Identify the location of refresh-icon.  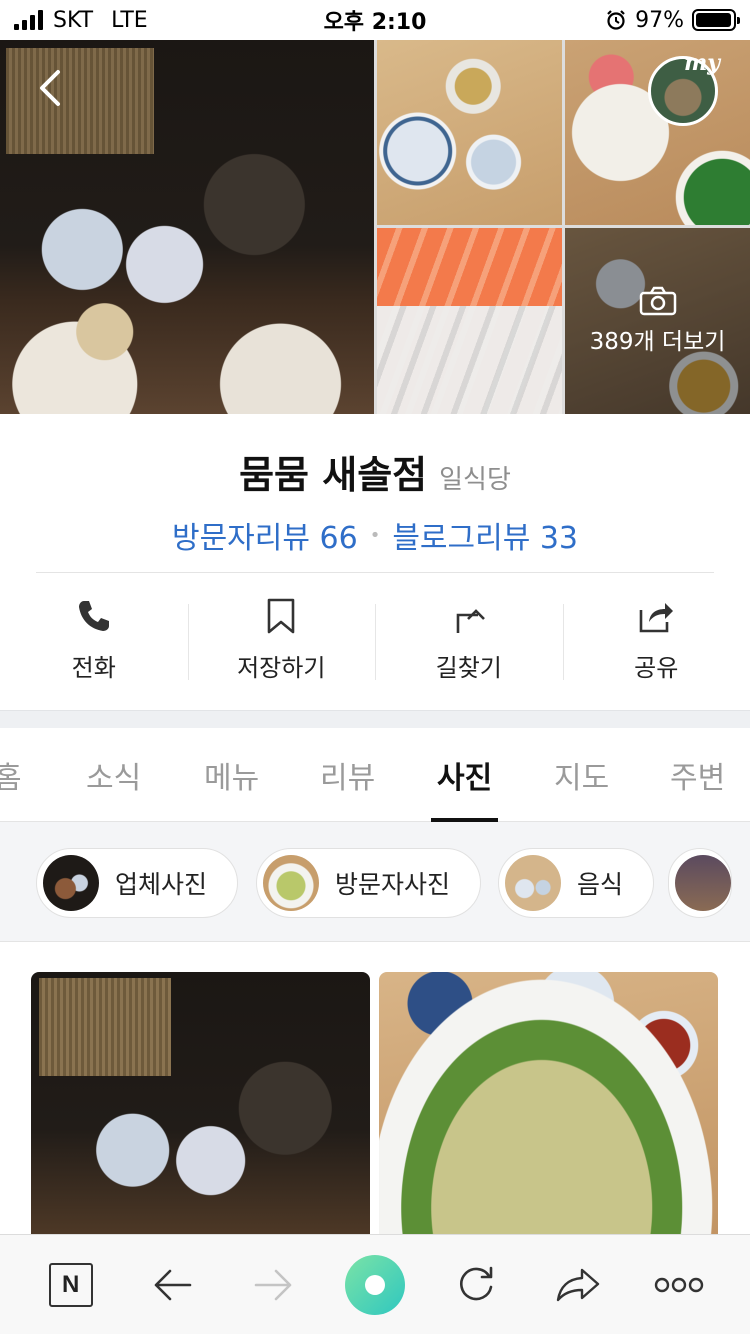
(476, 1283).